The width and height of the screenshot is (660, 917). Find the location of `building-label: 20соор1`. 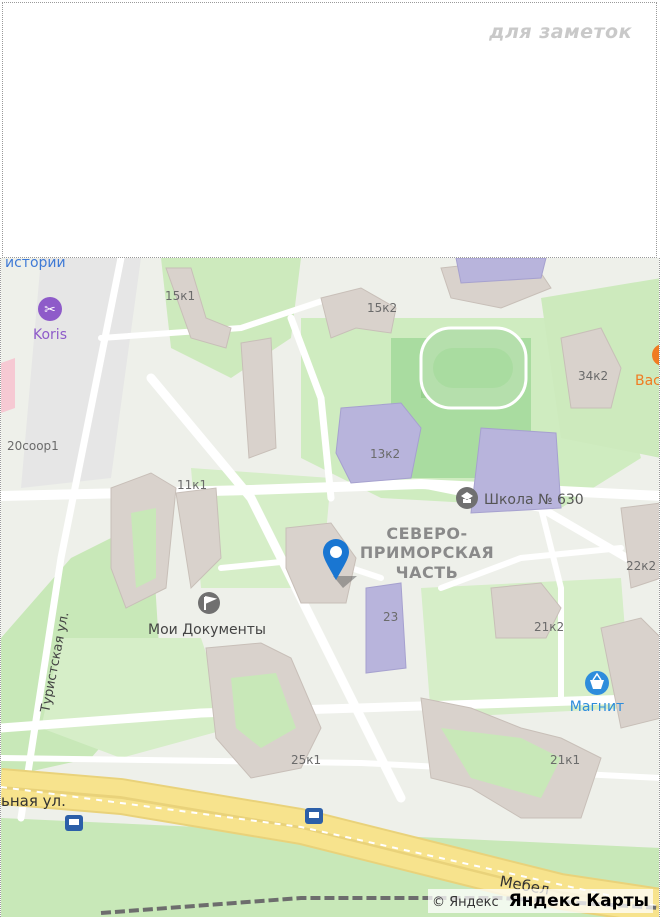

building-label: 20соор1 is located at coordinates (33, 446).